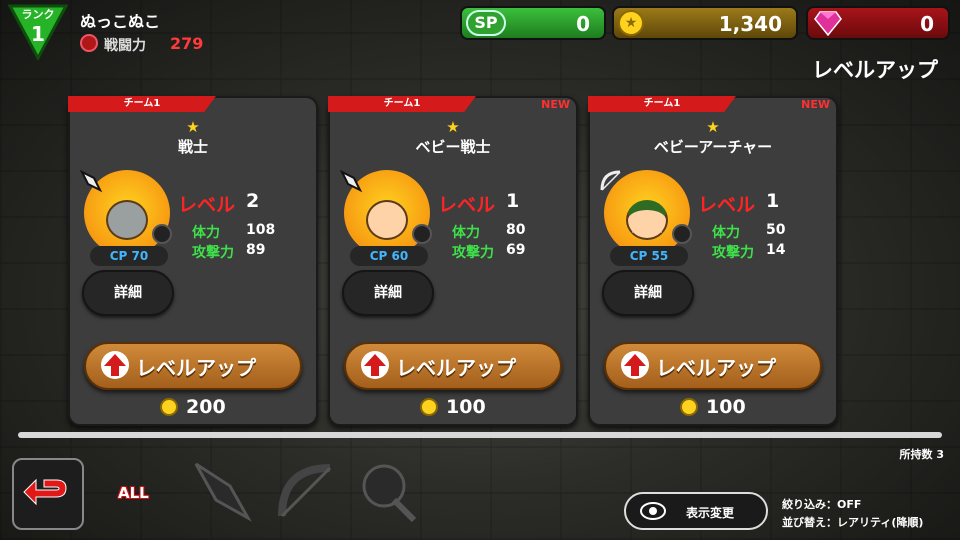  I want to click on battle-power-label: 戦闘力, so click(125, 46).